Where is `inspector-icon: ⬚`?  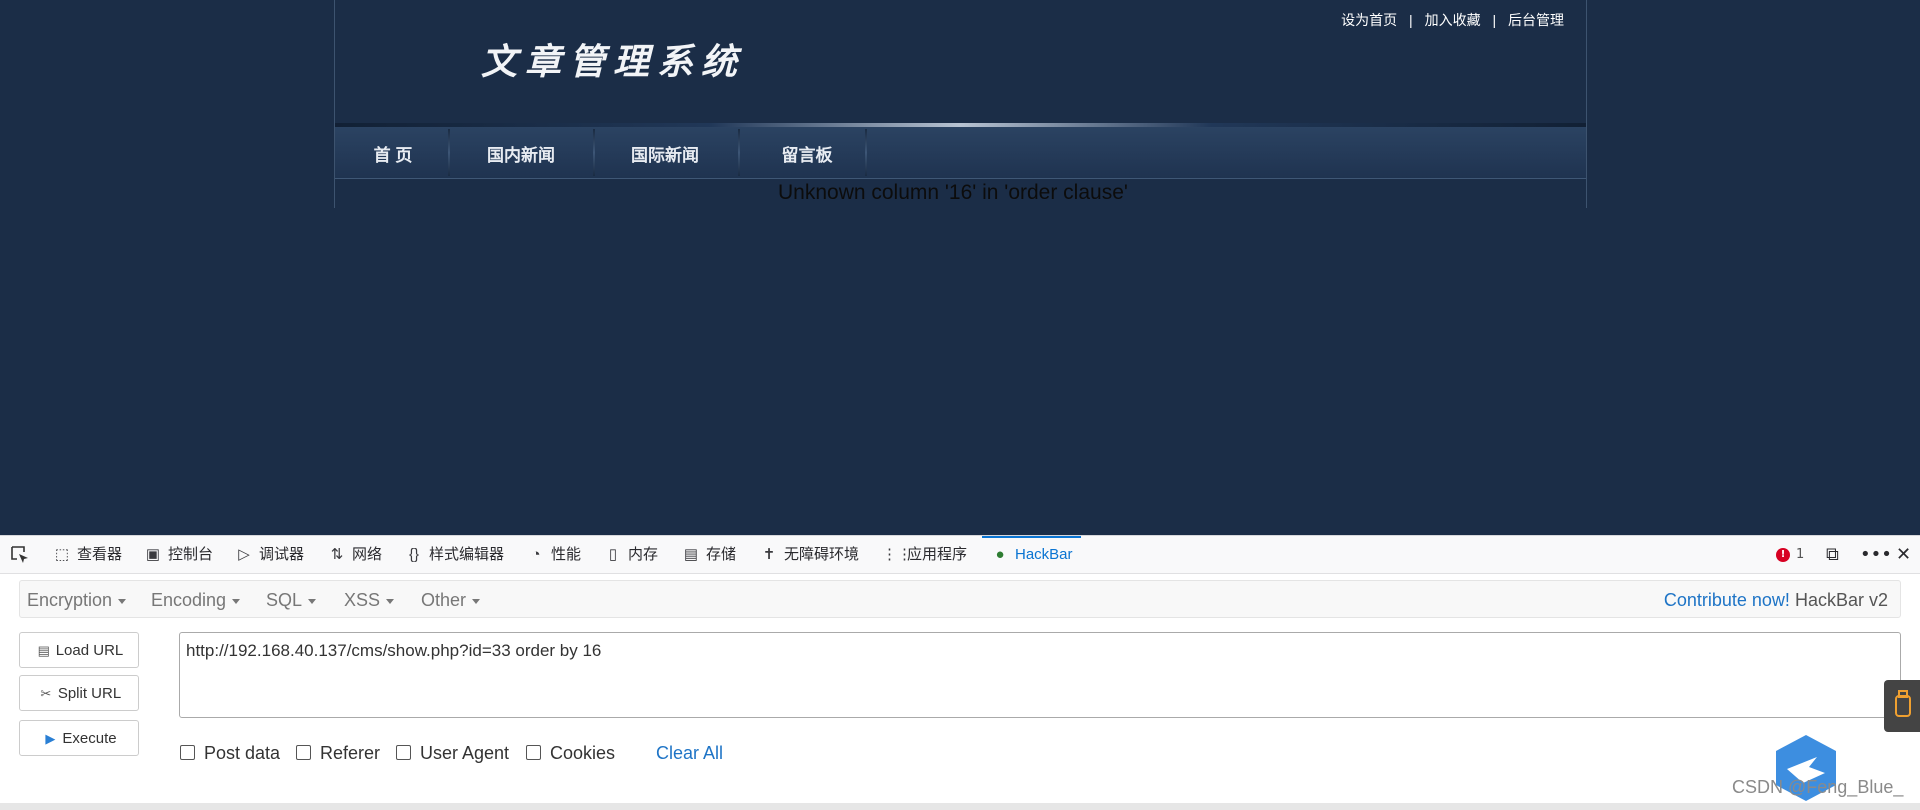 inspector-icon: ⬚ is located at coordinates (62, 554).